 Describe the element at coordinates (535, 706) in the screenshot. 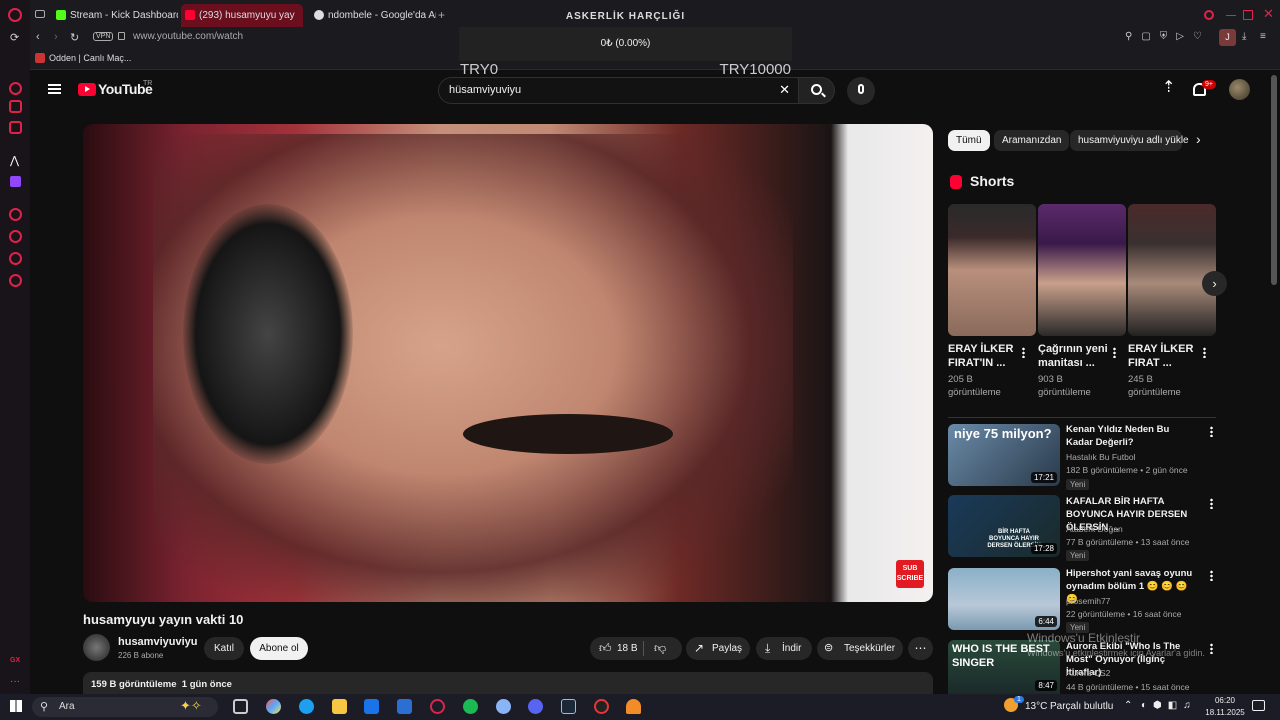

I see `discord-icon` at that location.